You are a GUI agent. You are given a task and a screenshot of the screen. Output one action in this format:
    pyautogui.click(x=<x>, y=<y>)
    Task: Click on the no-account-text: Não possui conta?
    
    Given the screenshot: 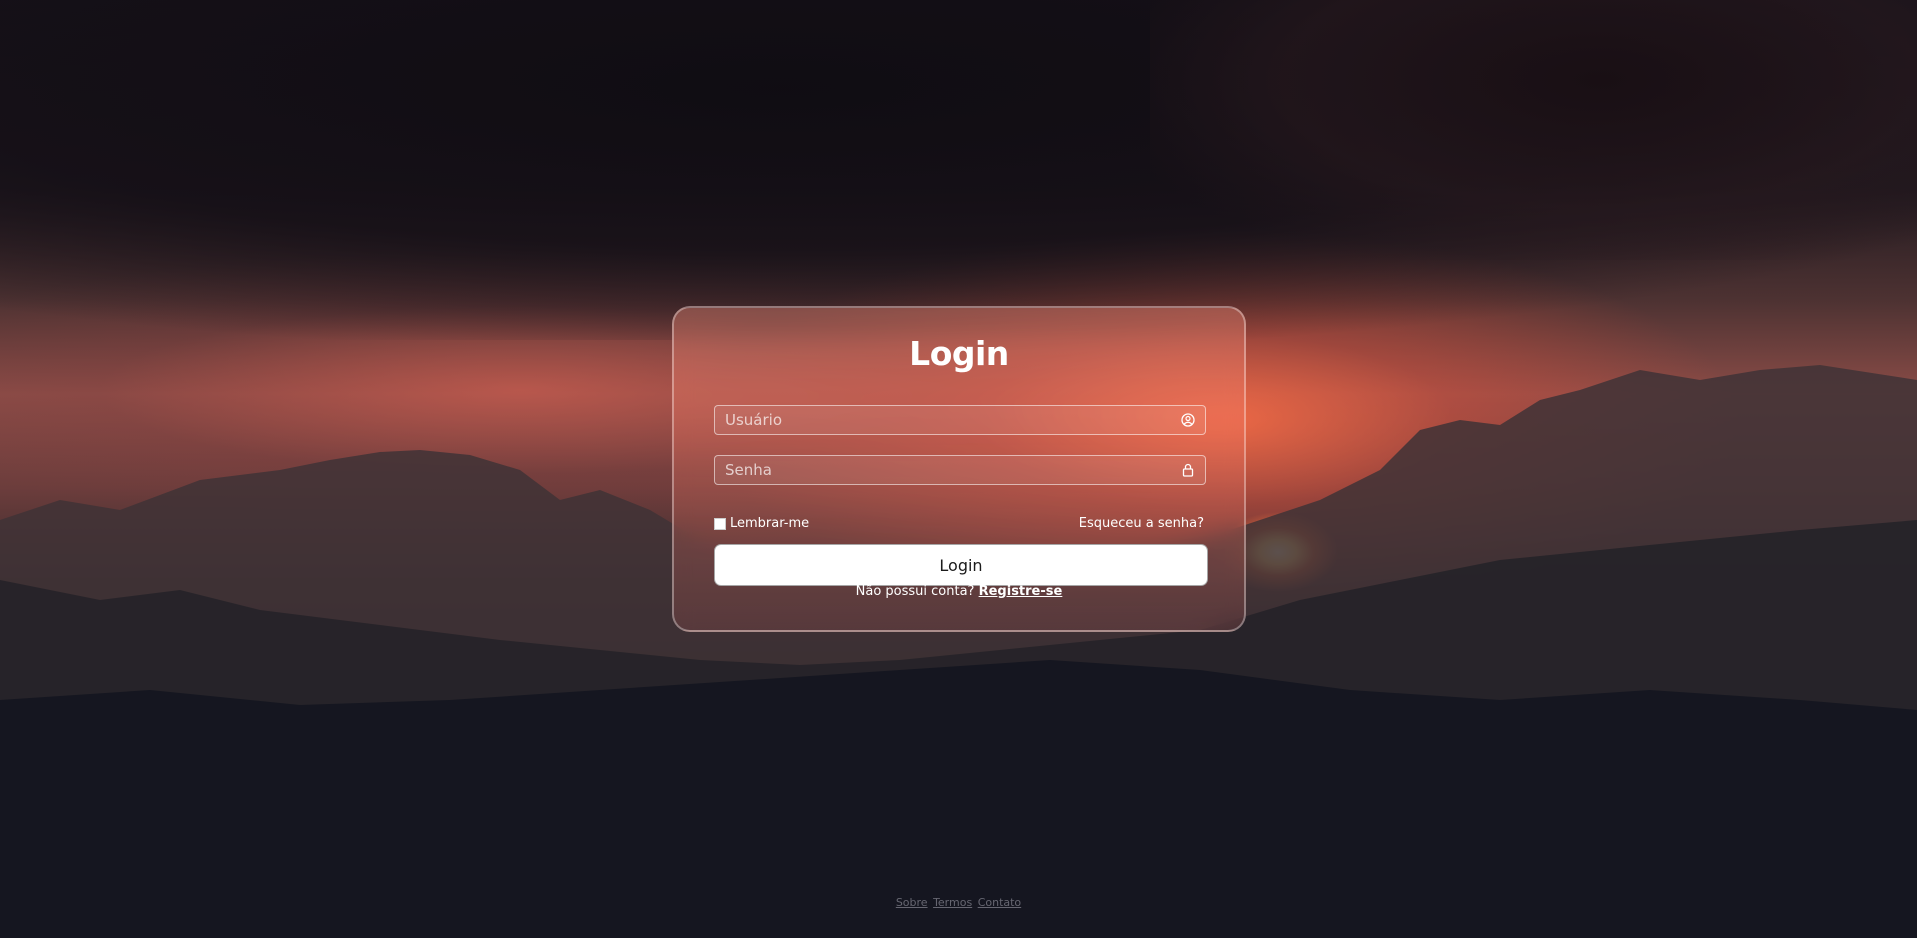 What is the action you would take?
    pyautogui.click(x=915, y=591)
    